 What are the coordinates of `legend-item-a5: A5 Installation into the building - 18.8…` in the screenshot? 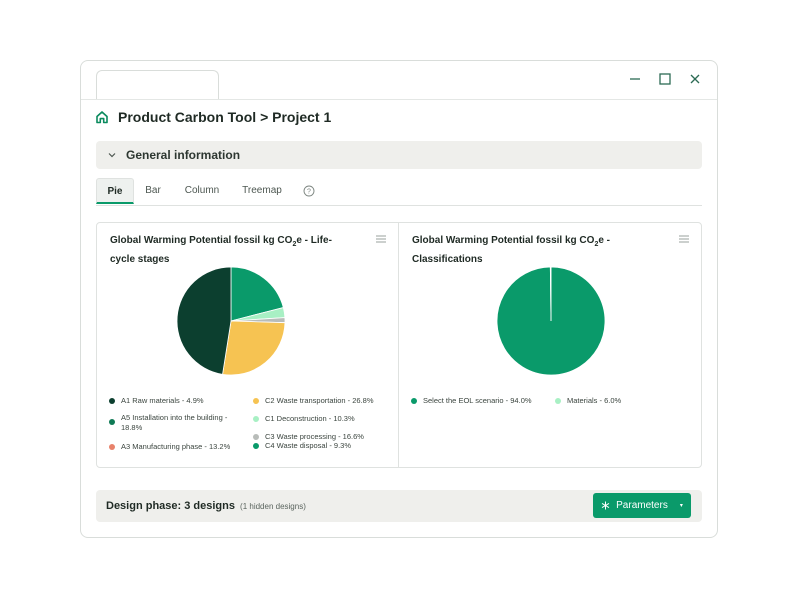 It's located at (176, 423).